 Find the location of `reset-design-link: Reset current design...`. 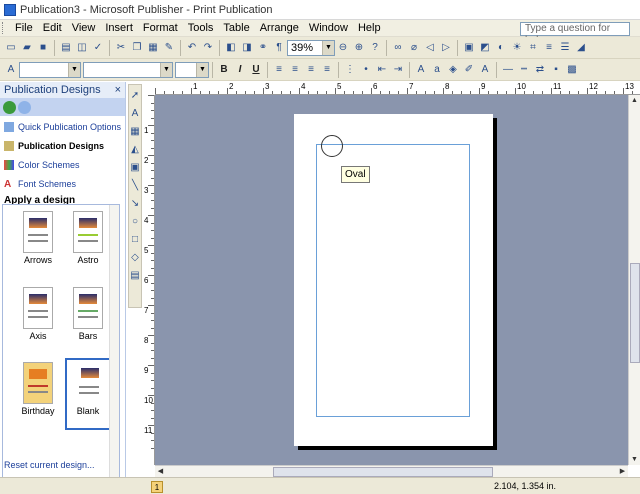

reset-design-link: Reset current design... is located at coordinates (49, 465).